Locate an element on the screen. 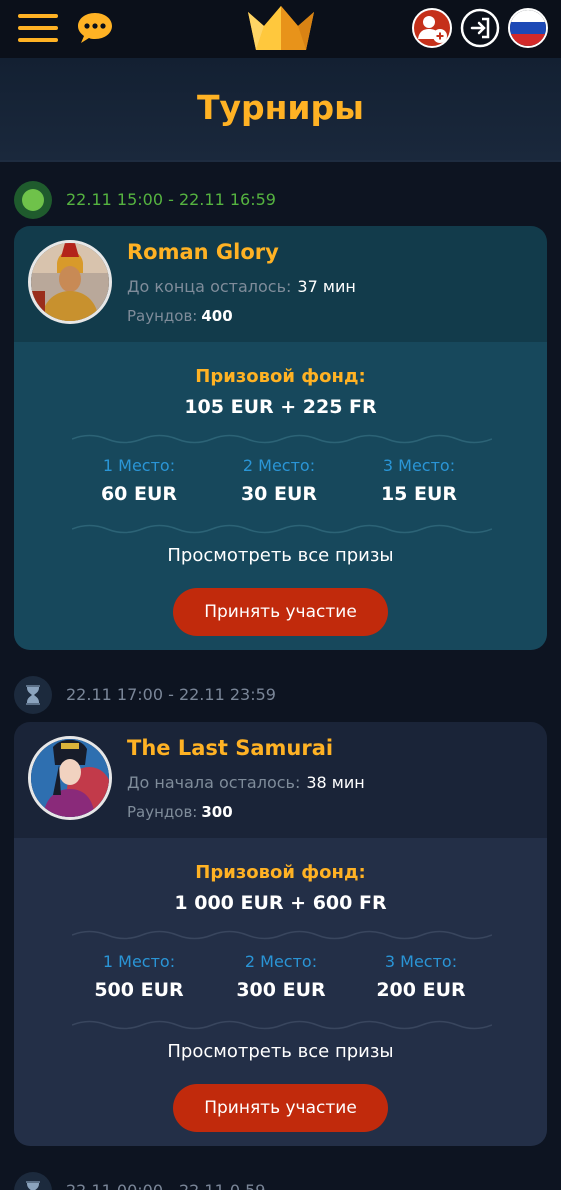 The height and width of the screenshot is (1190, 561). tournament-status-upcoming: 22.11 17:00 - 22.11 23:59 is located at coordinates (214, 696).